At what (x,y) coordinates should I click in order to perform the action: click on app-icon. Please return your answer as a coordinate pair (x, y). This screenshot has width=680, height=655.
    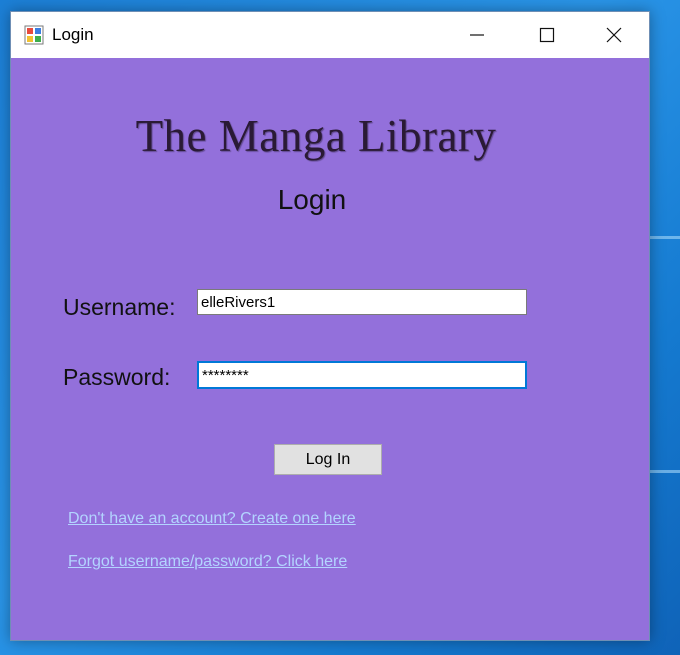
    Looking at the image, I should click on (34, 35).